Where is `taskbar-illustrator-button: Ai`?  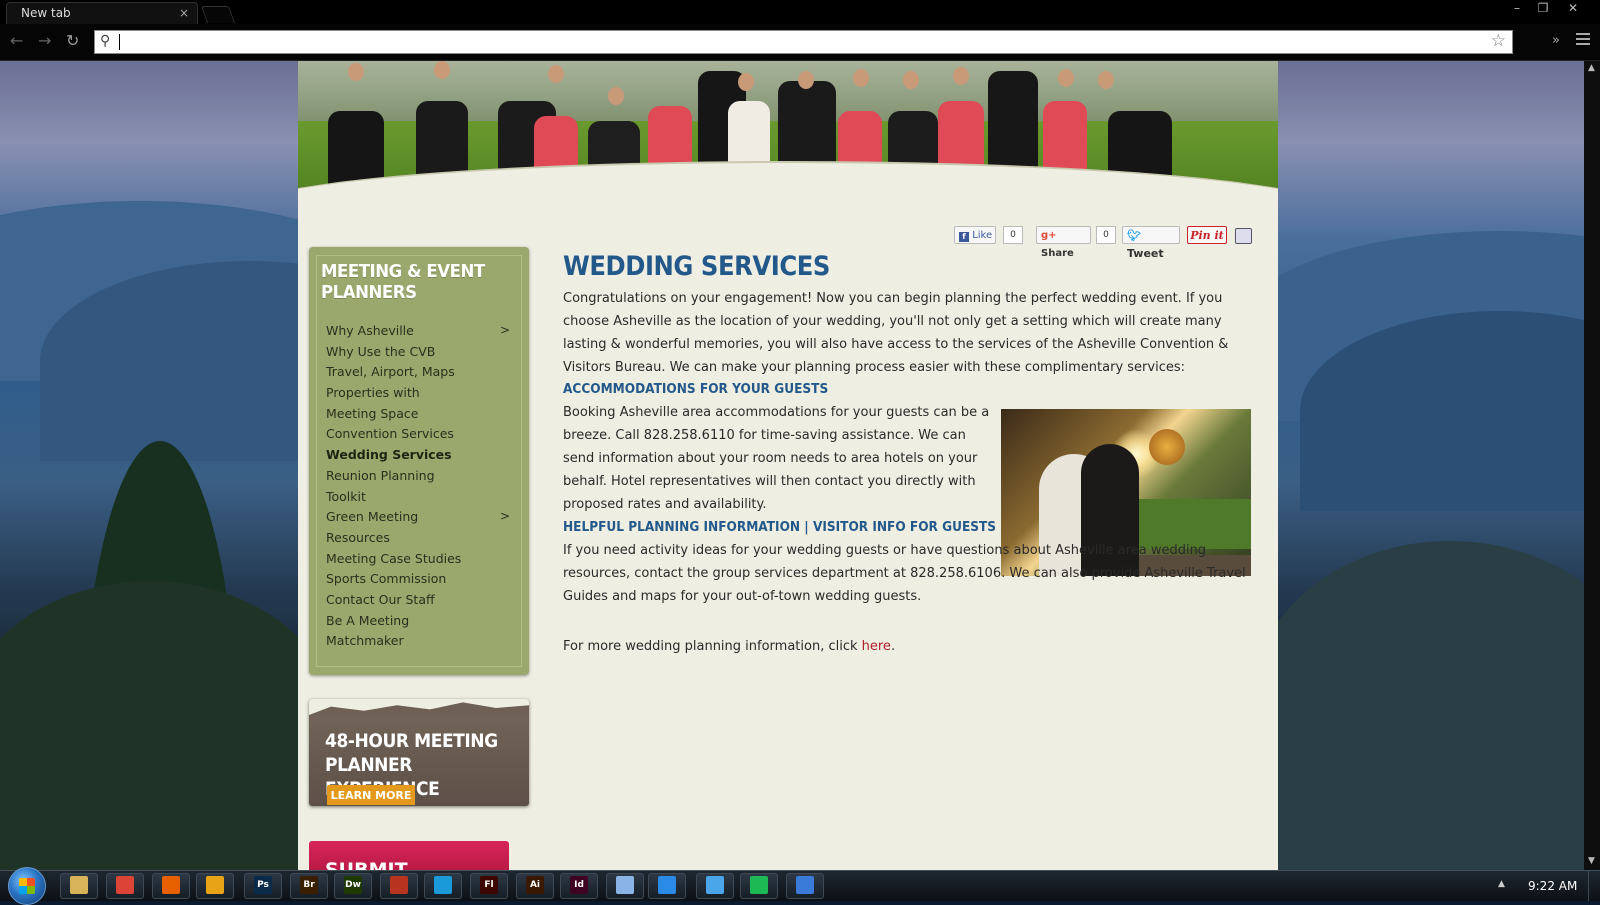 taskbar-illustrator-button: Ai is located at coordinates (535, 886).